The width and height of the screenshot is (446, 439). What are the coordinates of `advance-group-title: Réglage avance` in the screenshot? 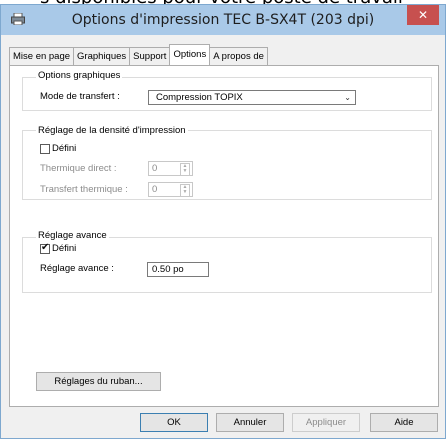 It's located at (72, 235).